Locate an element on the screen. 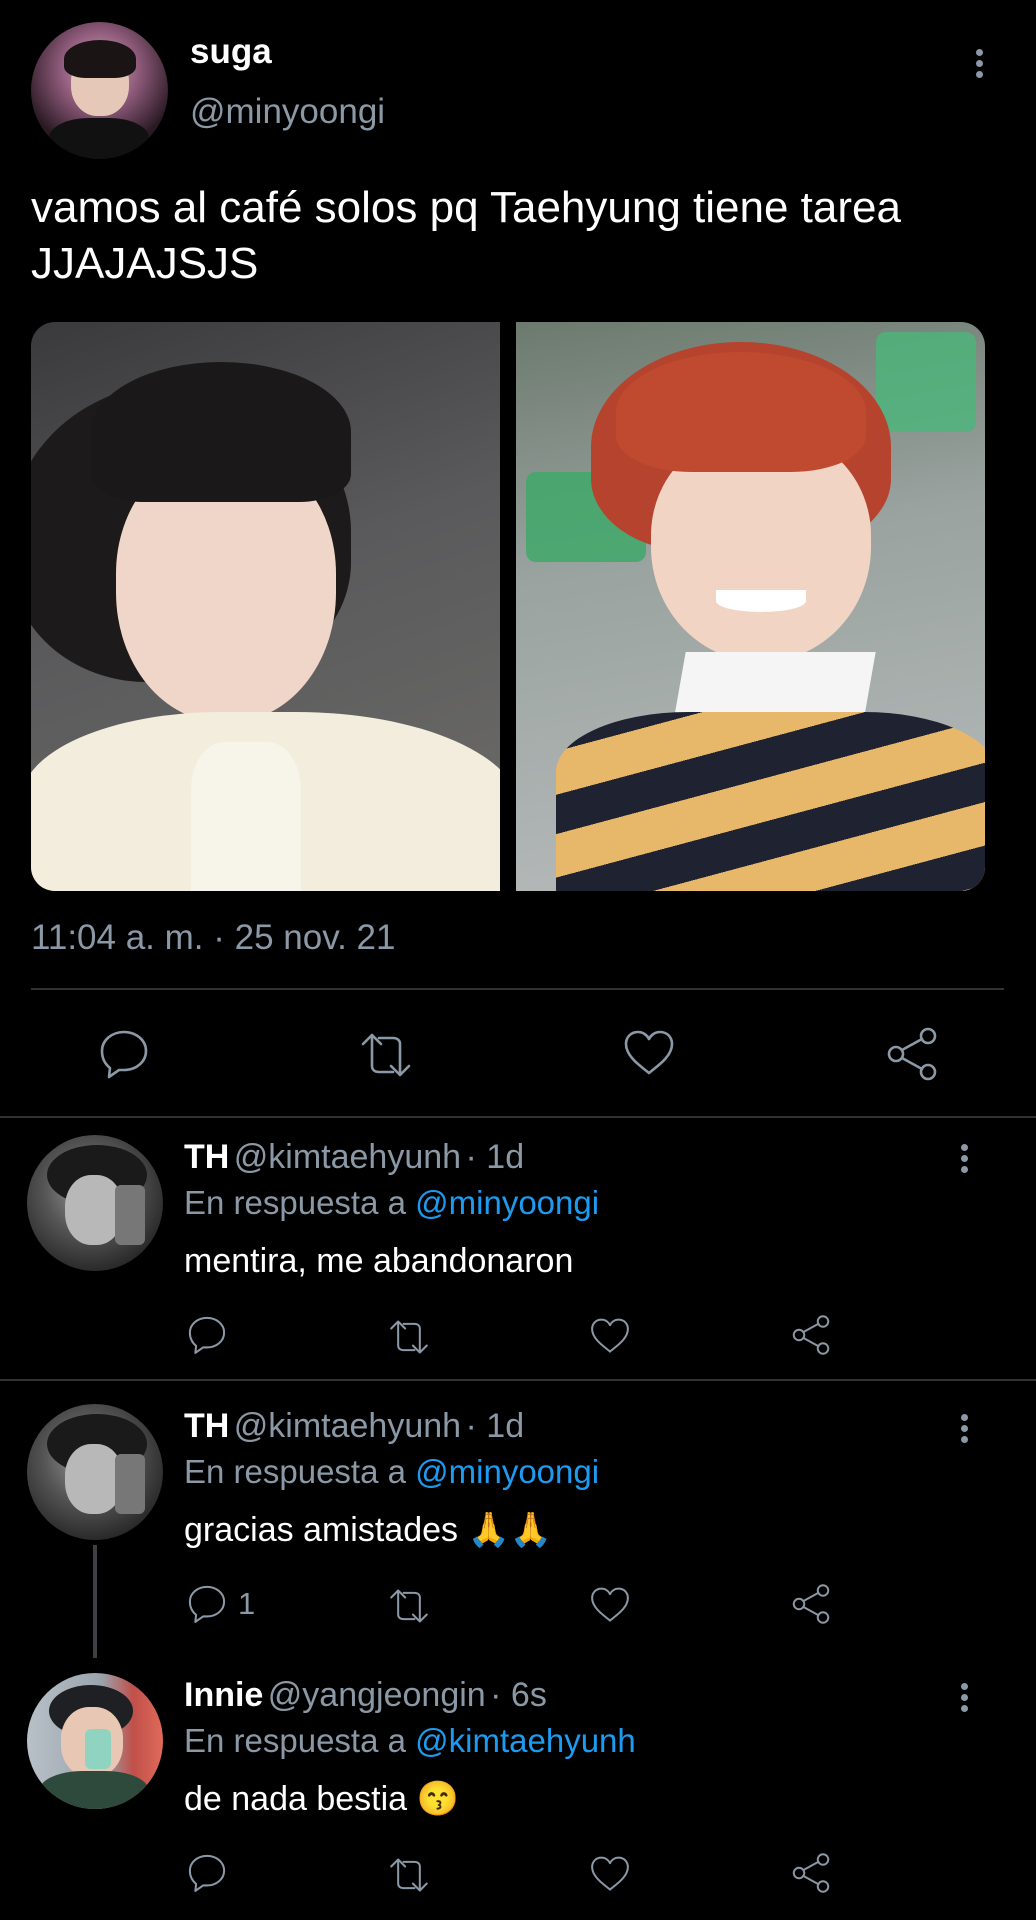 This screenshot has width=1036, height=1920. reply-1-time: · 1d is located at coordinates (495, 1157).